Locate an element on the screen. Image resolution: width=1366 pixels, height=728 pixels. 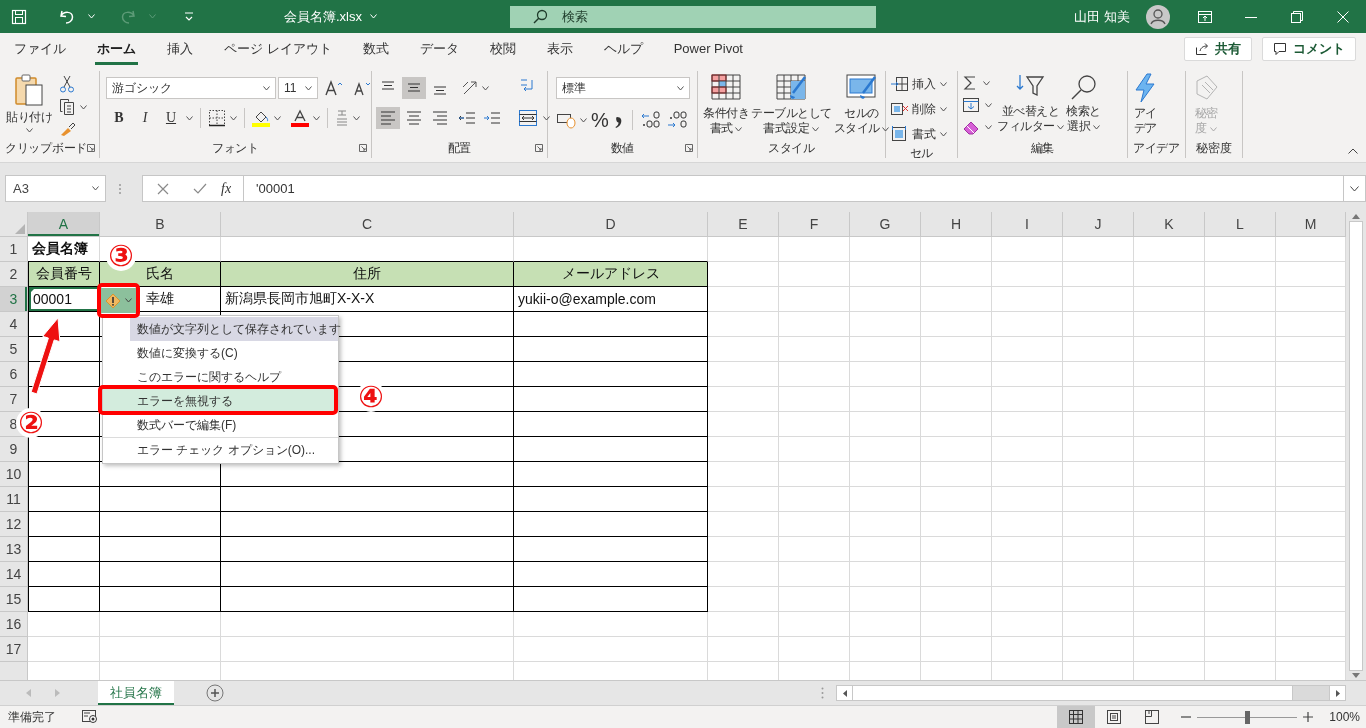
menu-item: このエラーに関するヘルプ is located at coordinates (220, 377).